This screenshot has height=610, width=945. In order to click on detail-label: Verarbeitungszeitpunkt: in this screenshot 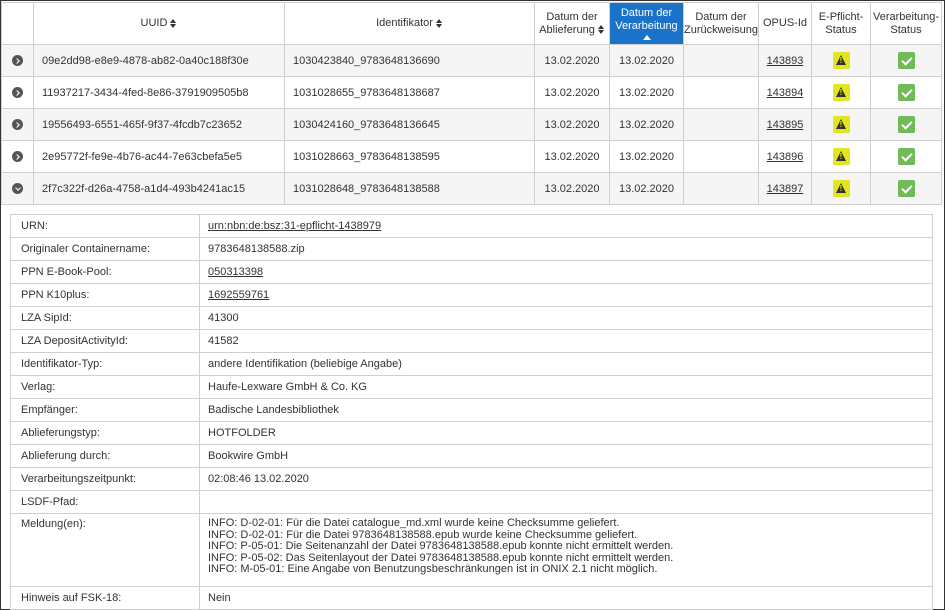, I will do `click(105, 479)`.